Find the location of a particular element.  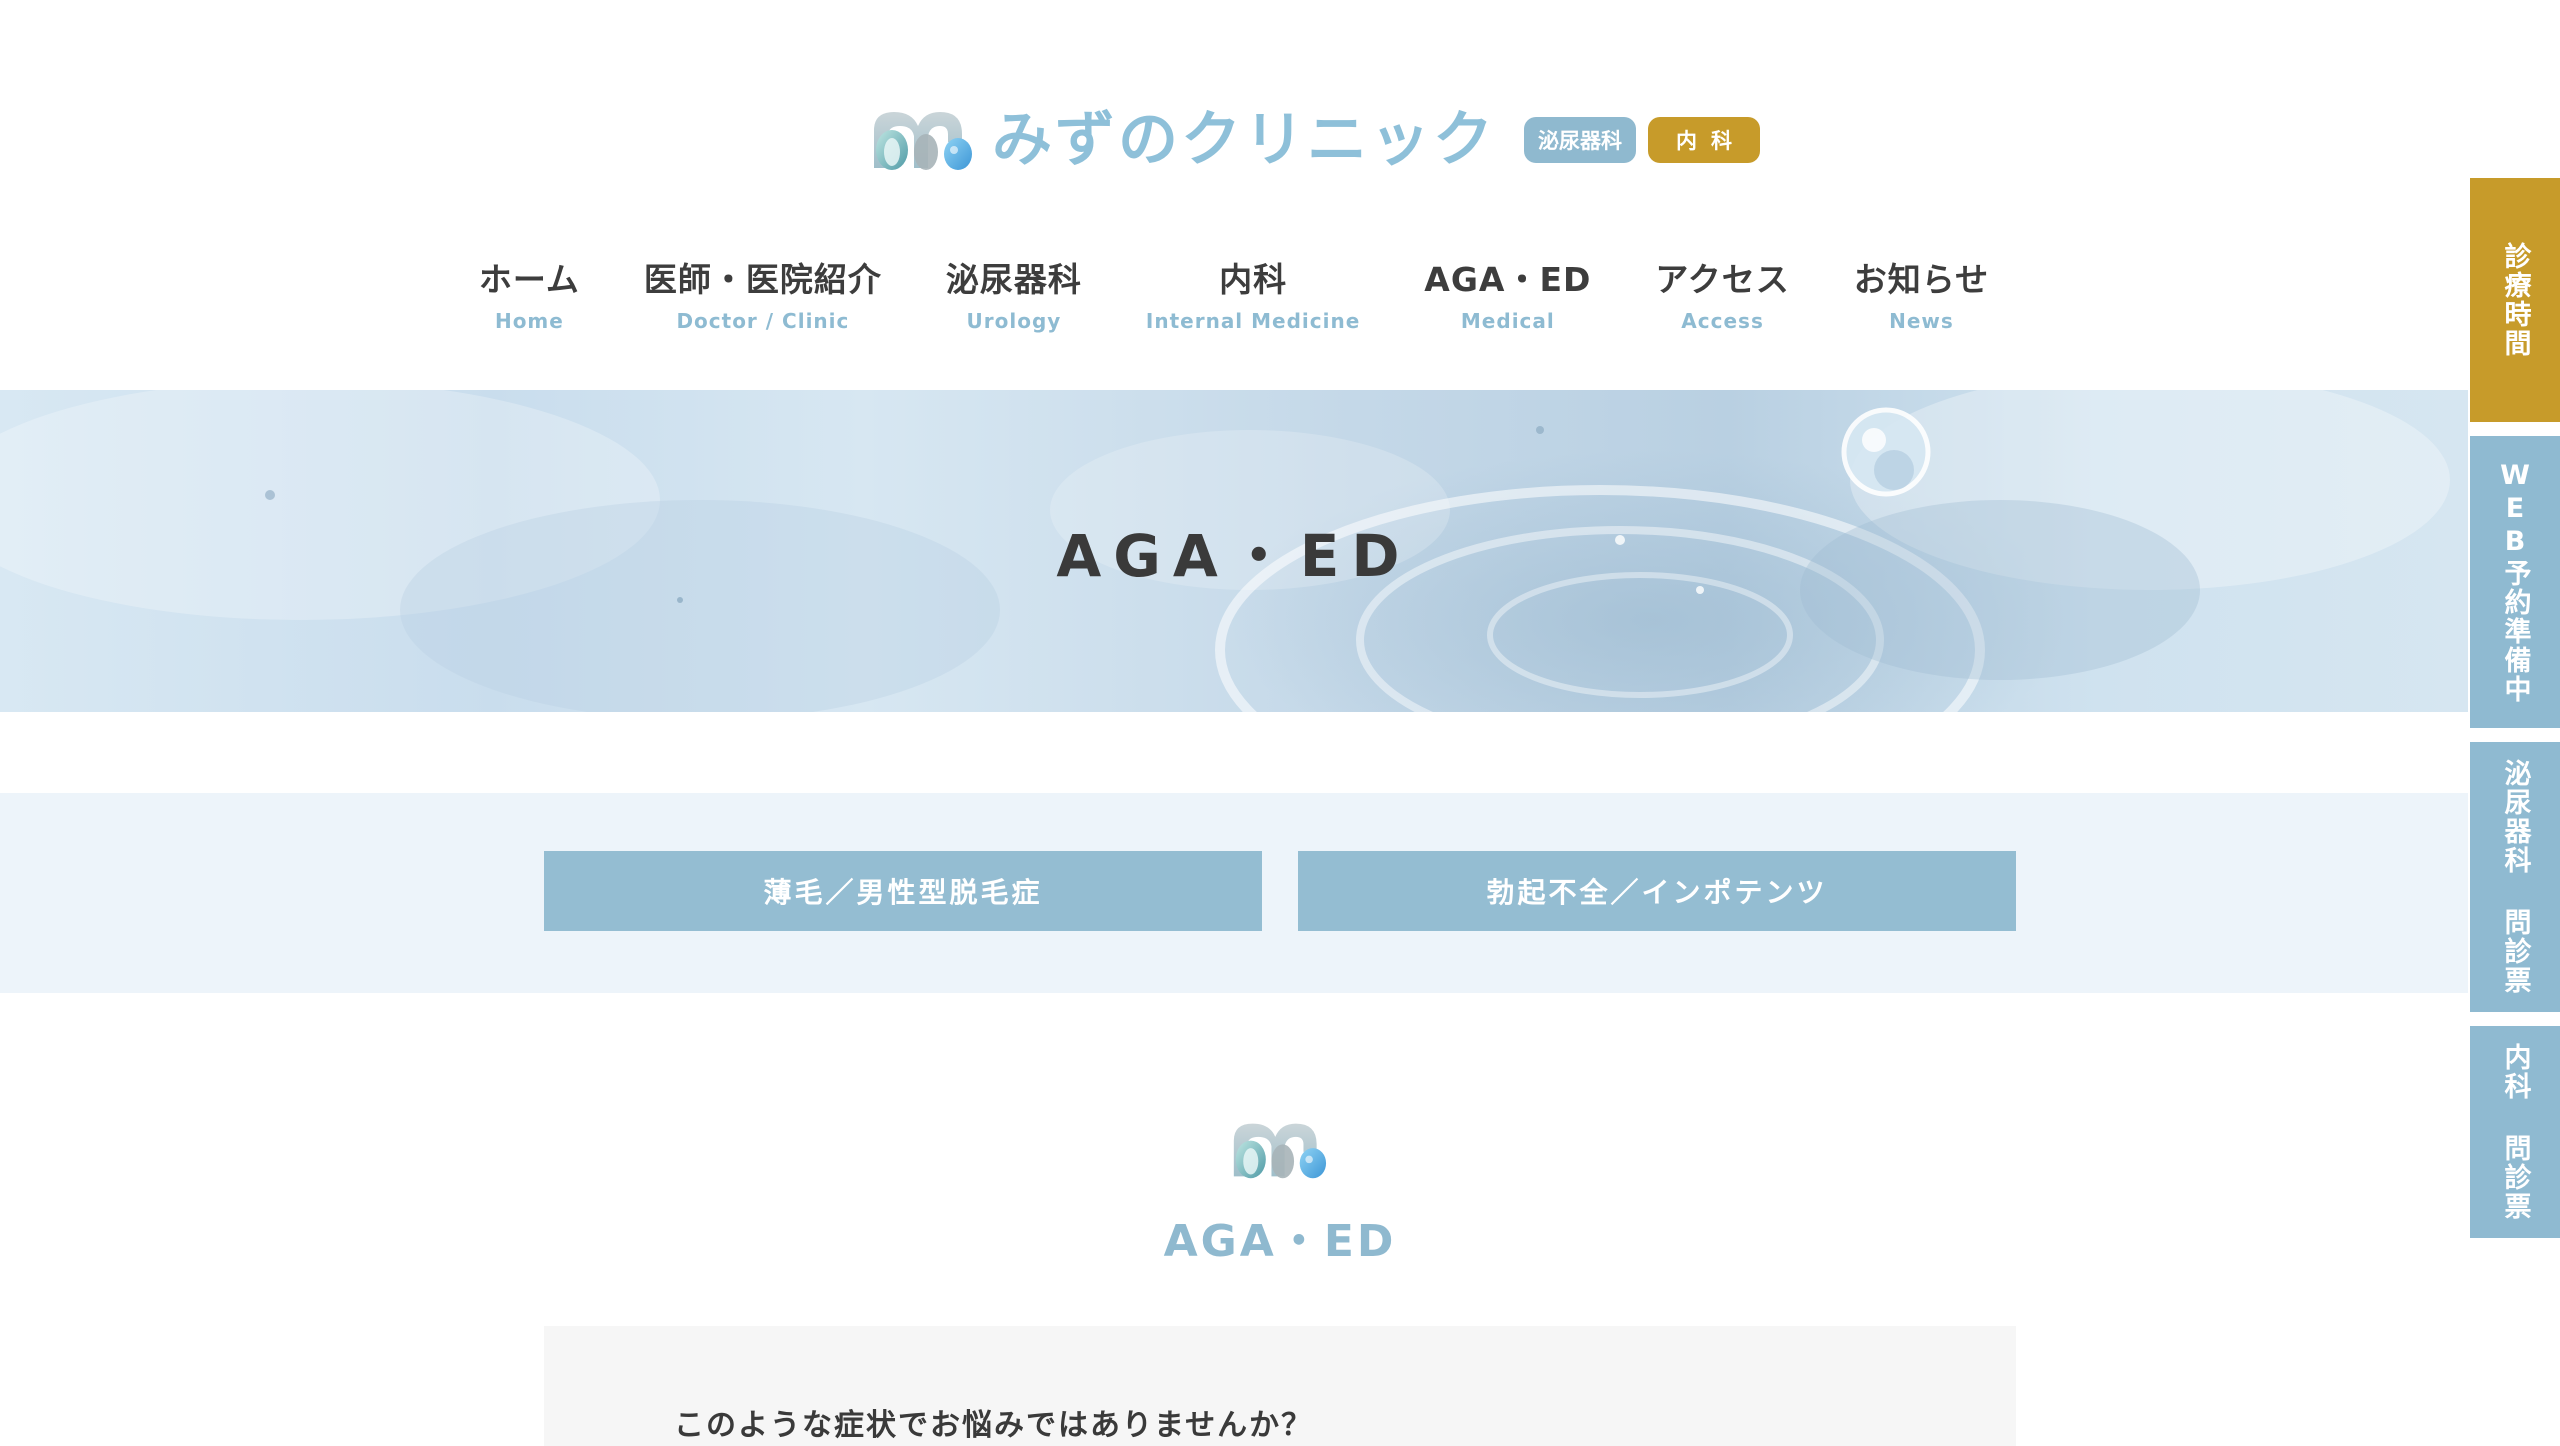

nav-label-en: Home is located at coordinates (529, 321).